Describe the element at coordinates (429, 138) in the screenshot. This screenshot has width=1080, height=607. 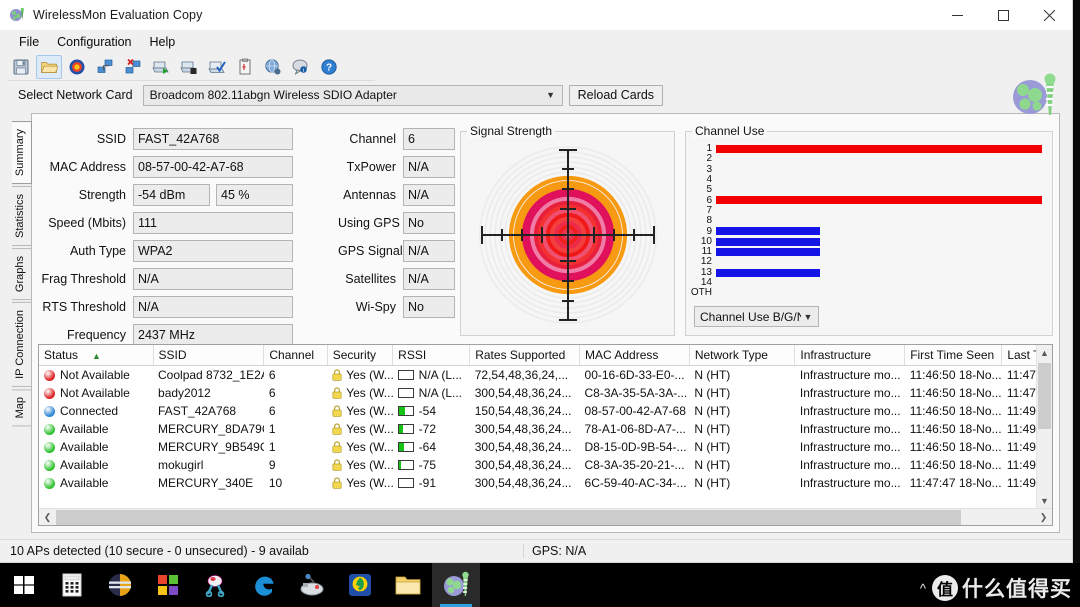
I see `channel-value: 6` at that location.